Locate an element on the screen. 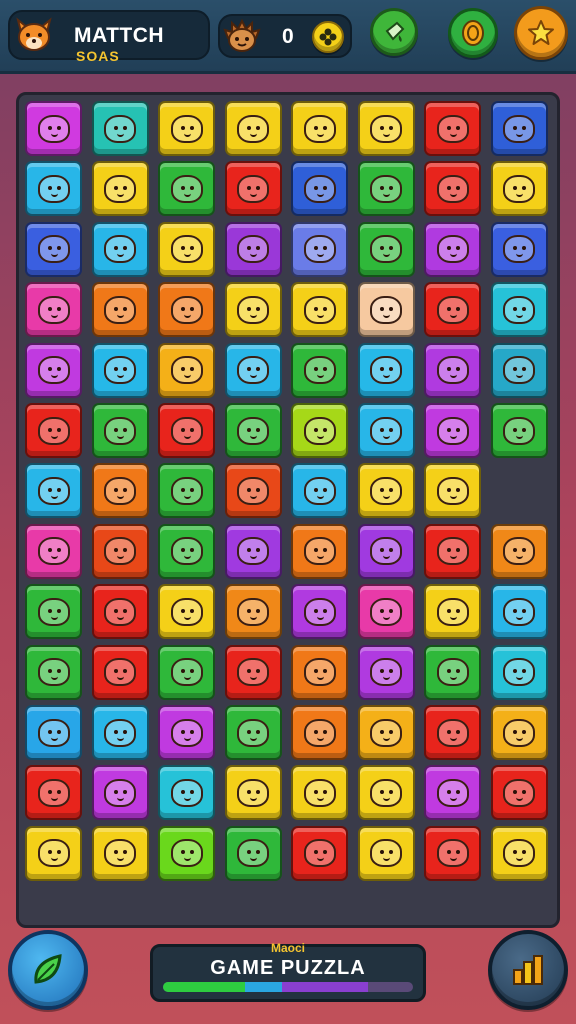  stats-button is located at coordinates (528, 970).